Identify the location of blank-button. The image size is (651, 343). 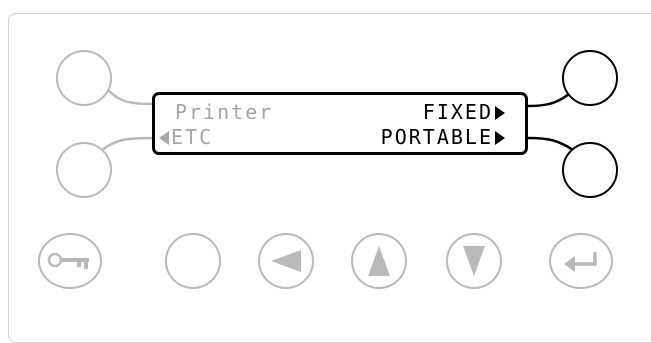
(193, 261).